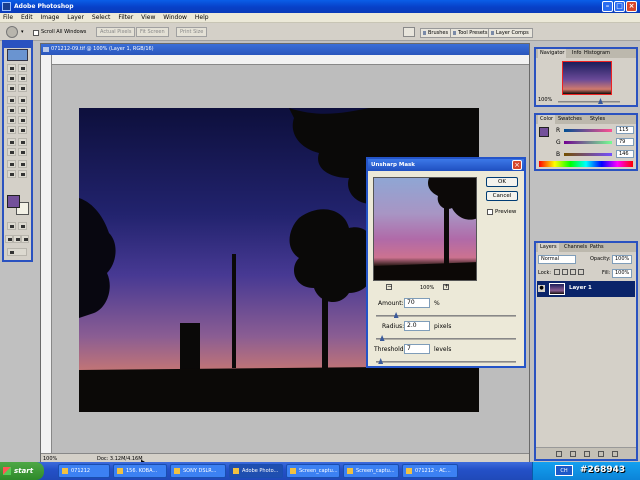  I want to click on pen-tool-icon, so click(11, 152).